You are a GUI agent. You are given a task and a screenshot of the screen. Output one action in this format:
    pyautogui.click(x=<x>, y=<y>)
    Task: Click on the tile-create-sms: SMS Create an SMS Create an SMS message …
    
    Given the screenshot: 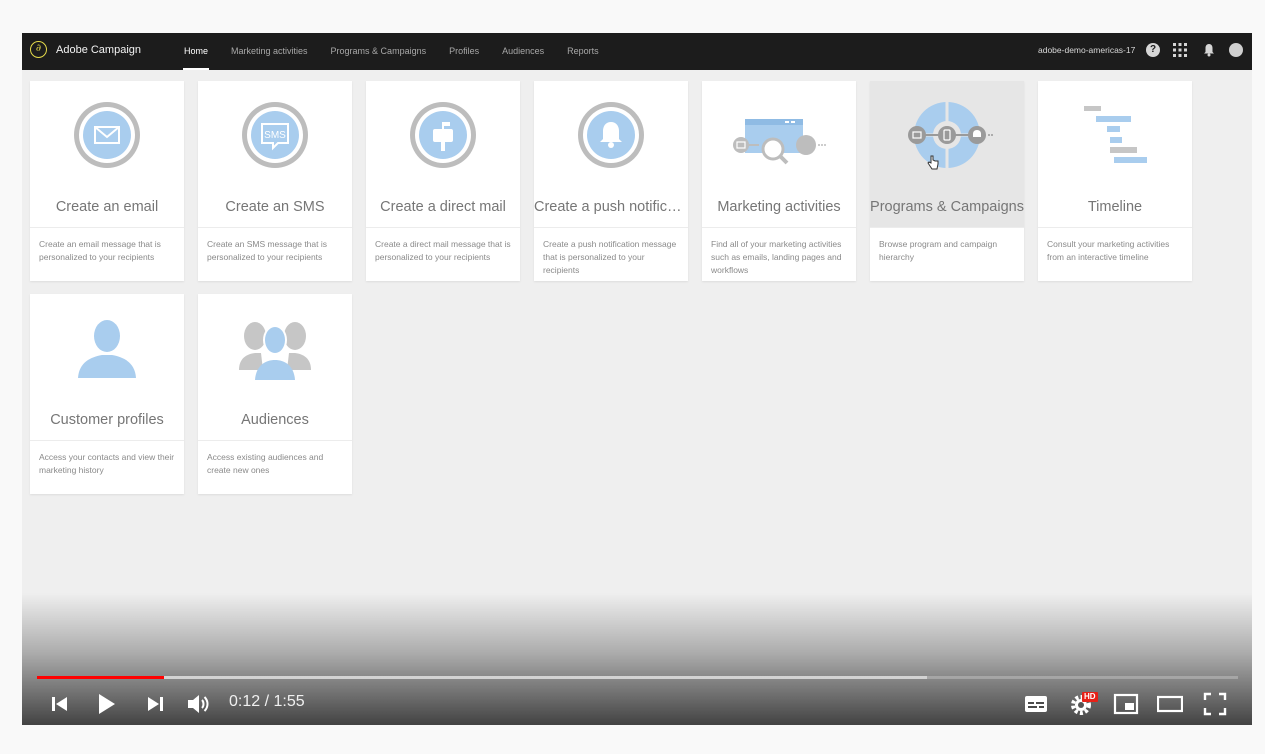 What is the action you would take?
    pyautogui.click(x=275, y=181)
    